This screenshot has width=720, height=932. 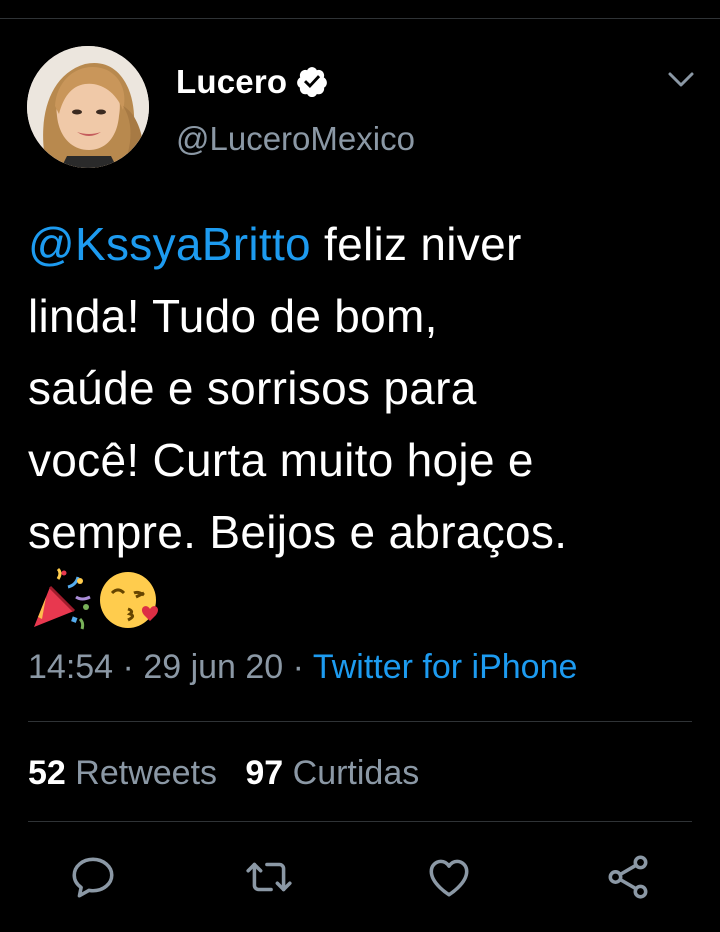 I want to click on tweet-date: 29 jun 20, so click(x=213, y=667).